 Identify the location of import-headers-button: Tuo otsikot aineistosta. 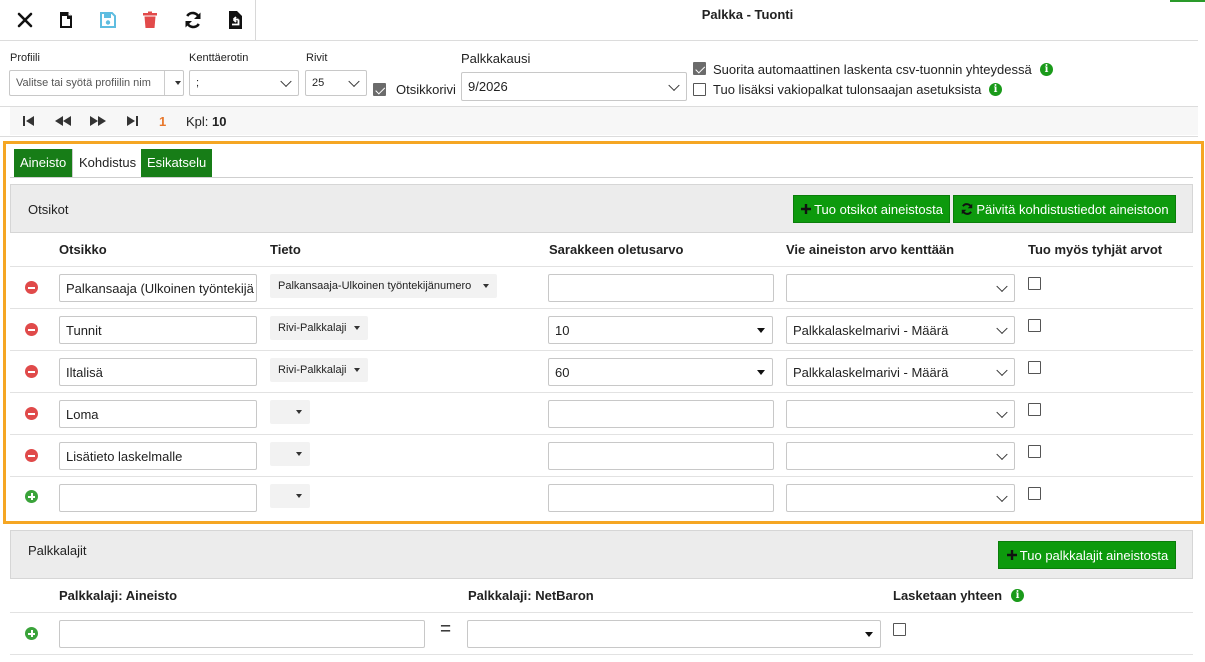
(871, 209).